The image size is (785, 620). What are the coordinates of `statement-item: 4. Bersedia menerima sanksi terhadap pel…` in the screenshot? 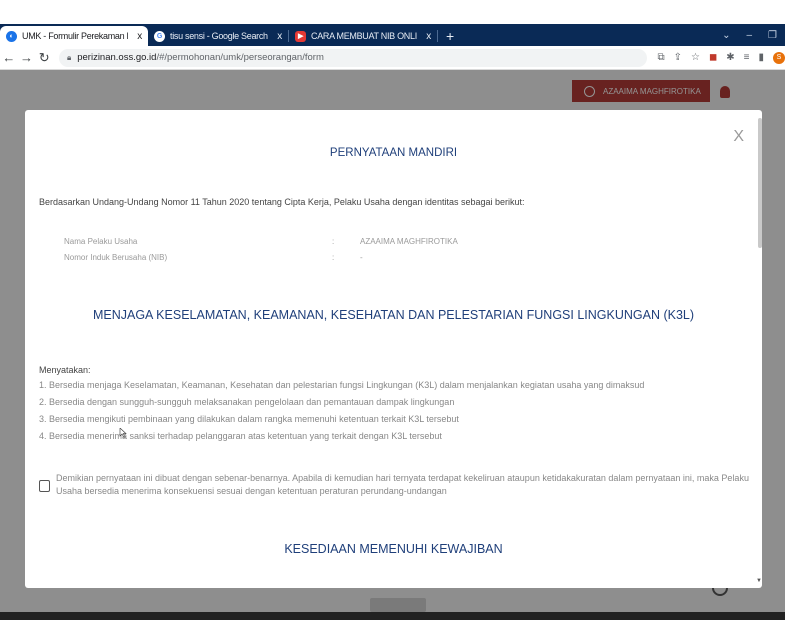 It's located at (240, 436).